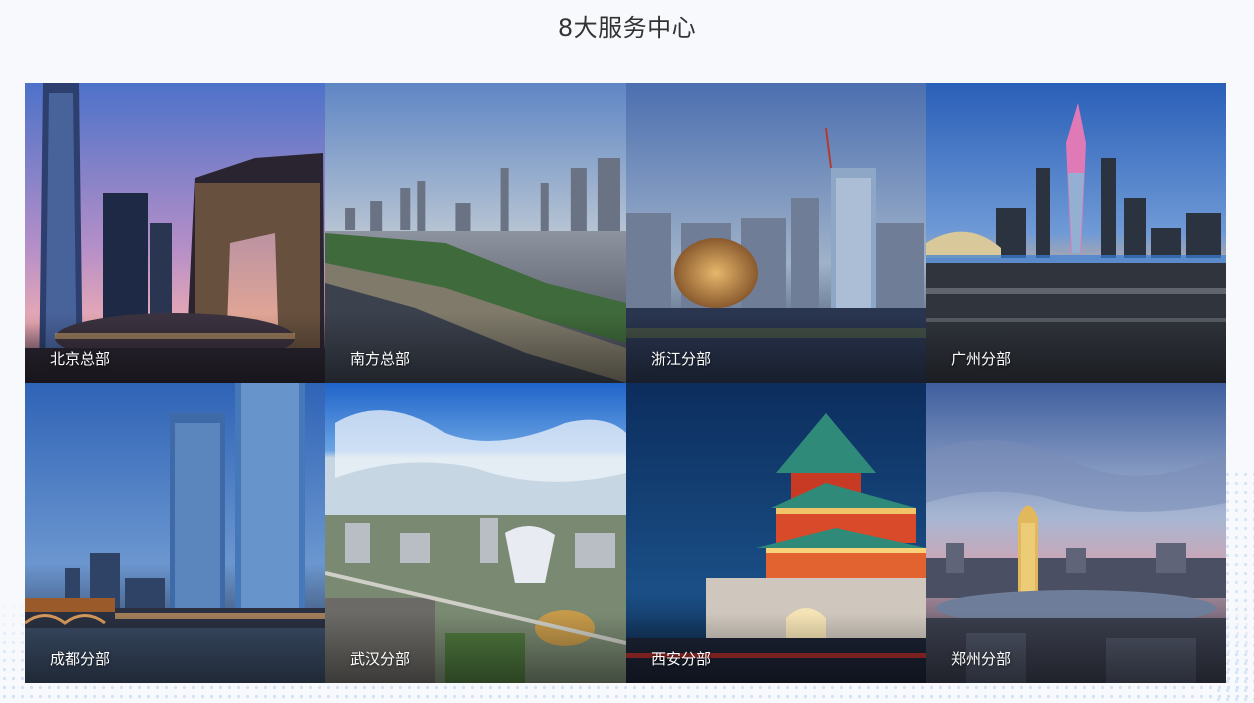  Describe the element at coordinates (380, 359) in the screenshot. I see `center-label: 南方总部` at that location.